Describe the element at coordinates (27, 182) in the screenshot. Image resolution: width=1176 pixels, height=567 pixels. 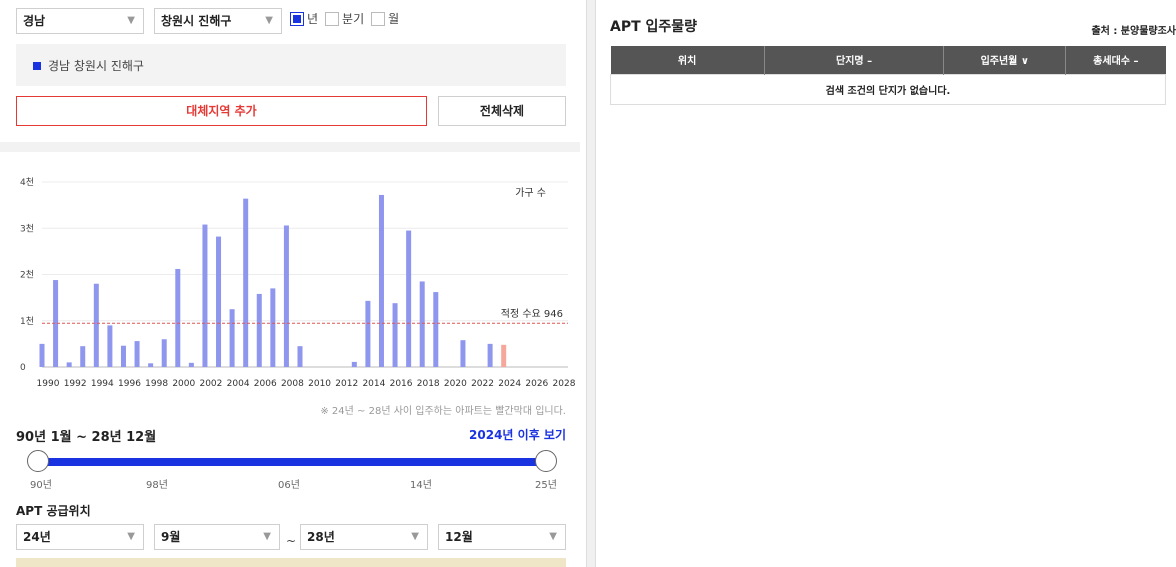
I see `y-tick-label: 4천` at that location.